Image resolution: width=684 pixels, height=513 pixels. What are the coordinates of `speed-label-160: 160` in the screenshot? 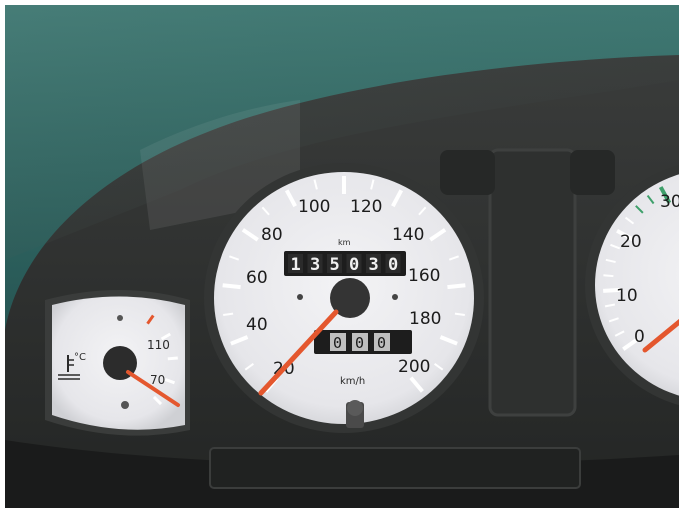 It's located at (424, 276).